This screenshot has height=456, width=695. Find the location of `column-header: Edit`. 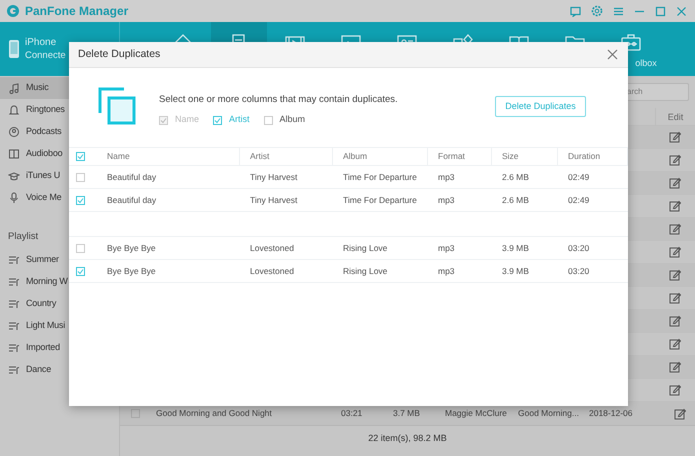

column-header: Edit is located at coordinates (675, 116).